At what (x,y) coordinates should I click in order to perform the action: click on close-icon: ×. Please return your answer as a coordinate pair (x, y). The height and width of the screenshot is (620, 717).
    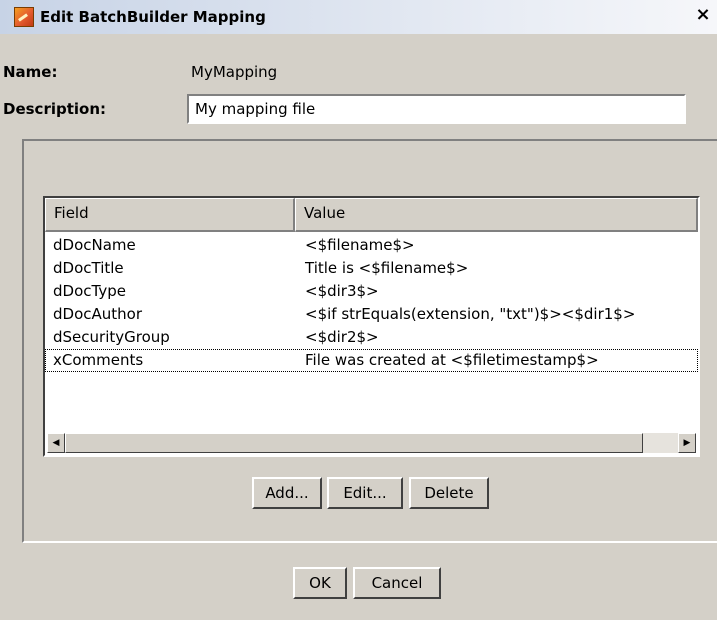
    Looking at the image, I should click on (703, 15).